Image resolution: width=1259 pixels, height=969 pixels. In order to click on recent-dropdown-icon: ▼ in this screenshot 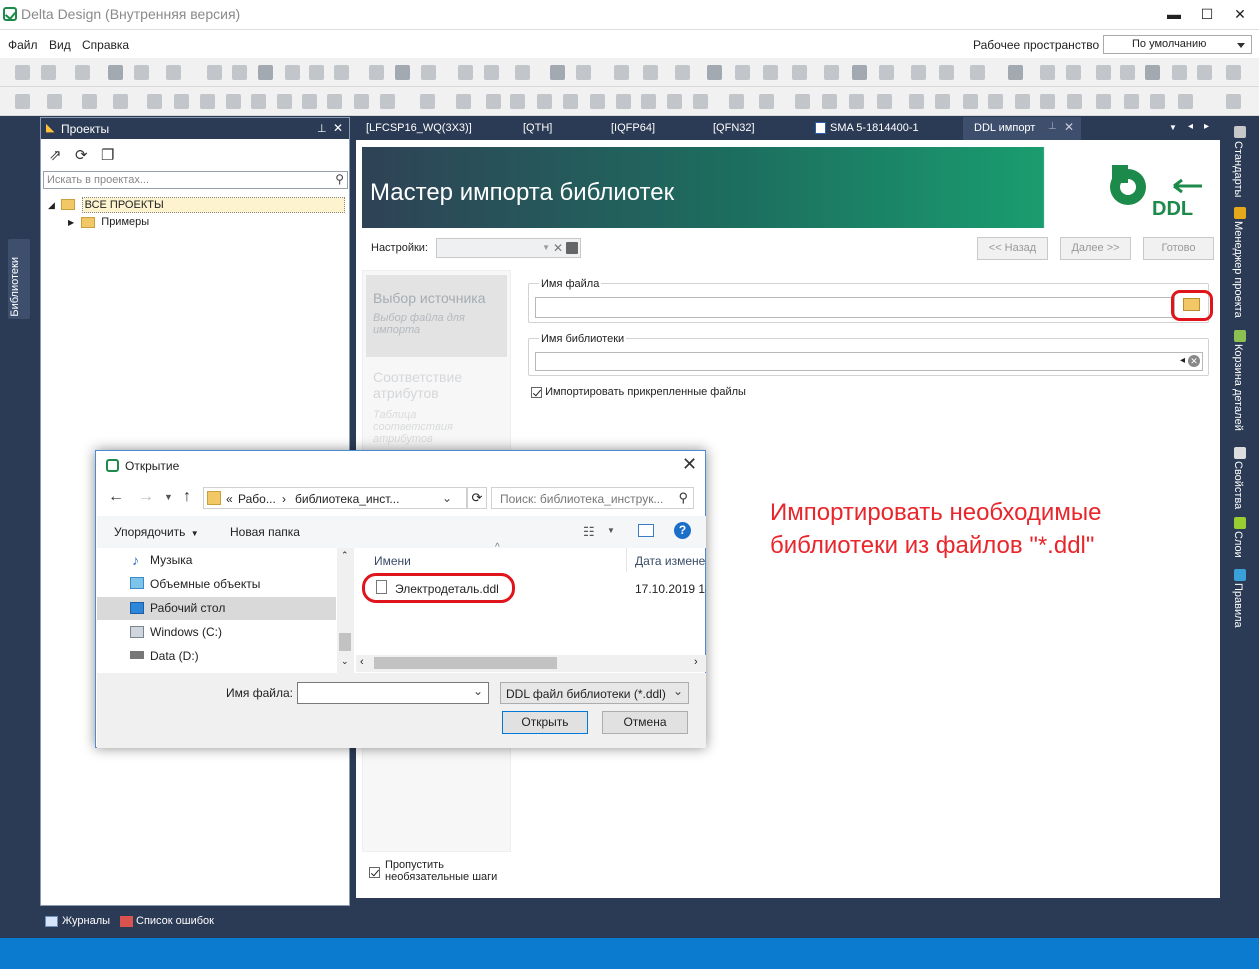, I will do `click(168, 497)`.